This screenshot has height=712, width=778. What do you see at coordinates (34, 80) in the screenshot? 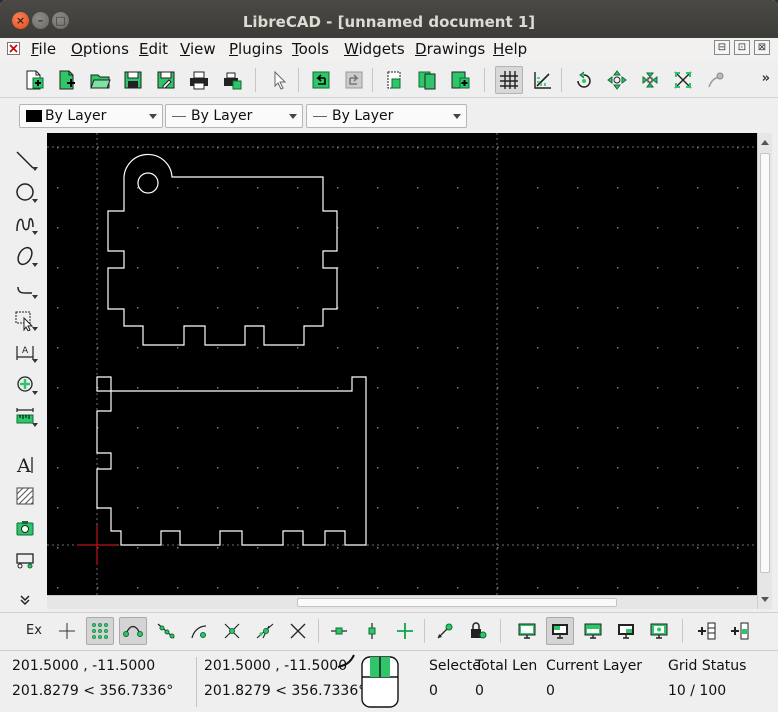
I see `new-icon` at bounding box center [34, 80].